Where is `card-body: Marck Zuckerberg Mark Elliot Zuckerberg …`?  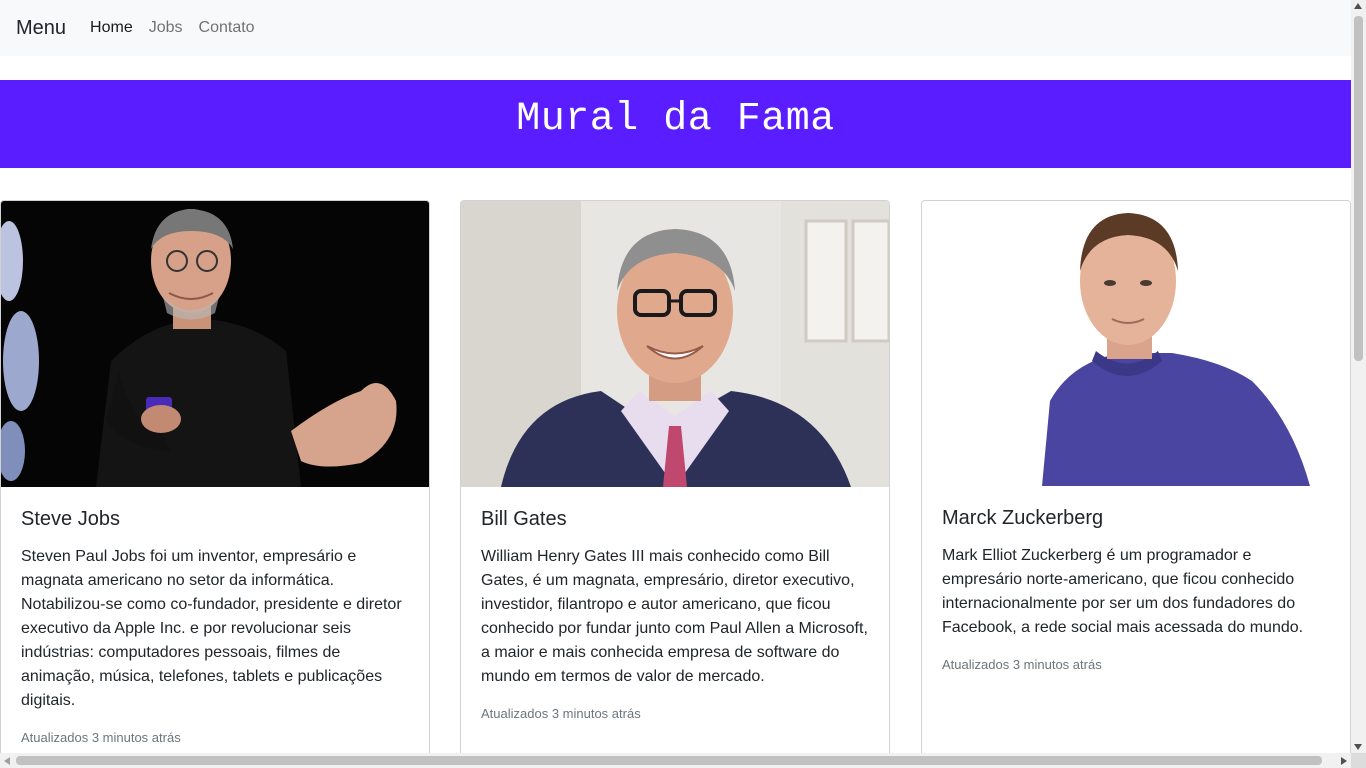
card-body: Marck Zuckerberg Mark Elliot Zuckerberg … is located at coordinates (1136, 589).